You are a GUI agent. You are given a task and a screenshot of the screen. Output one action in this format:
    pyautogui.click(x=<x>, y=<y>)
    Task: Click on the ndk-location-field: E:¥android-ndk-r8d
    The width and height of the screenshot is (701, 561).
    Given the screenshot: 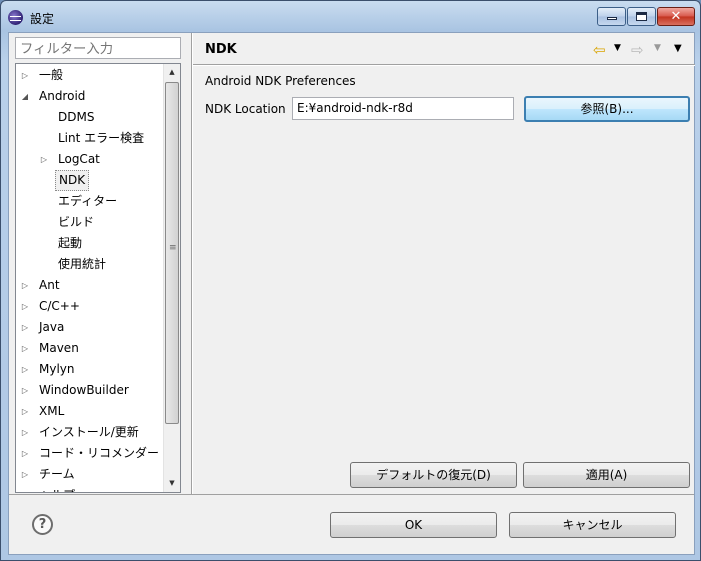 What is the action you would take?
    pyautogui.click(x=403, y=108)
    